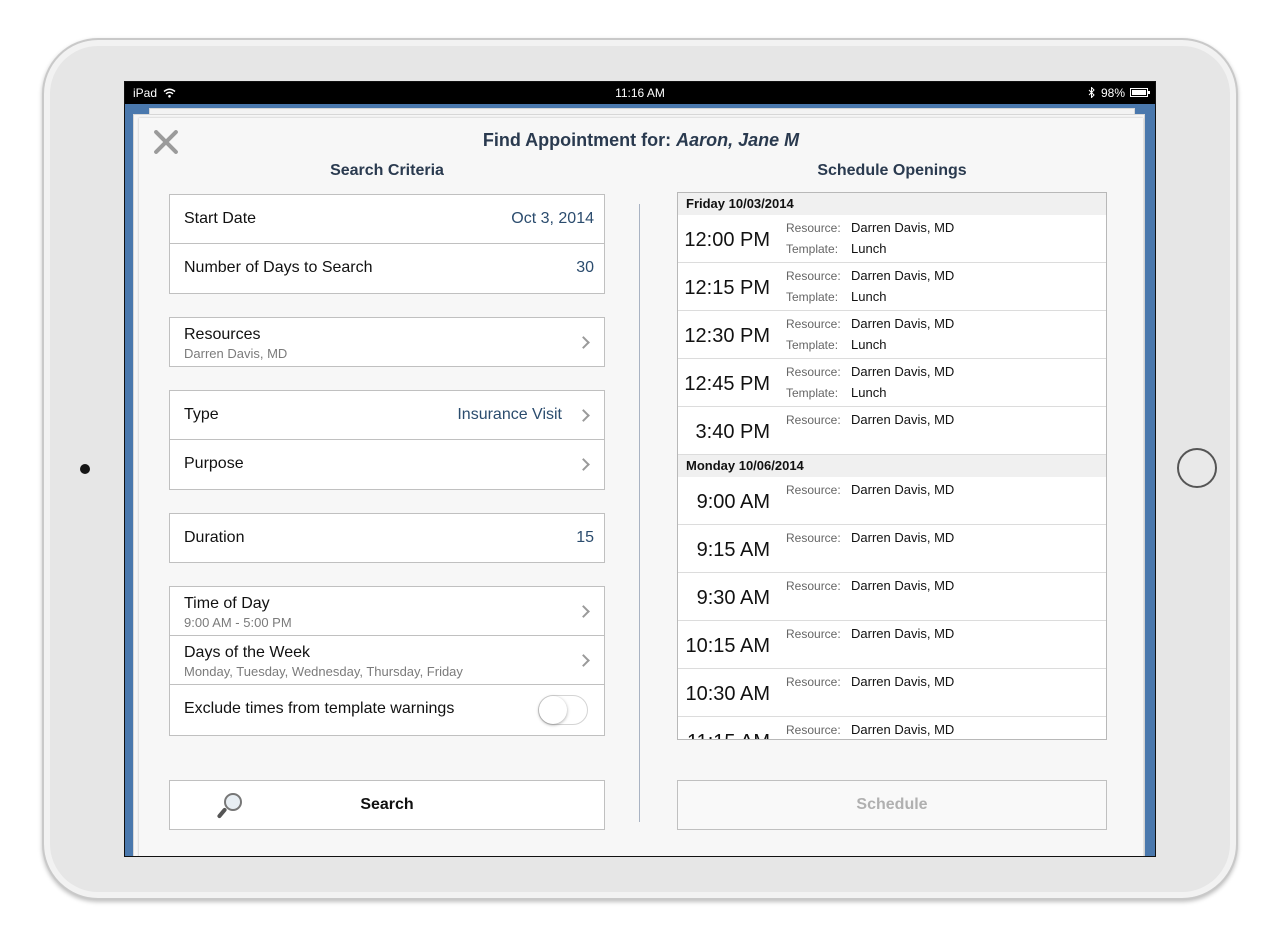 The image size is (1280, 940). I want to click on type-value: Insurance Visit, so click(509, 414).